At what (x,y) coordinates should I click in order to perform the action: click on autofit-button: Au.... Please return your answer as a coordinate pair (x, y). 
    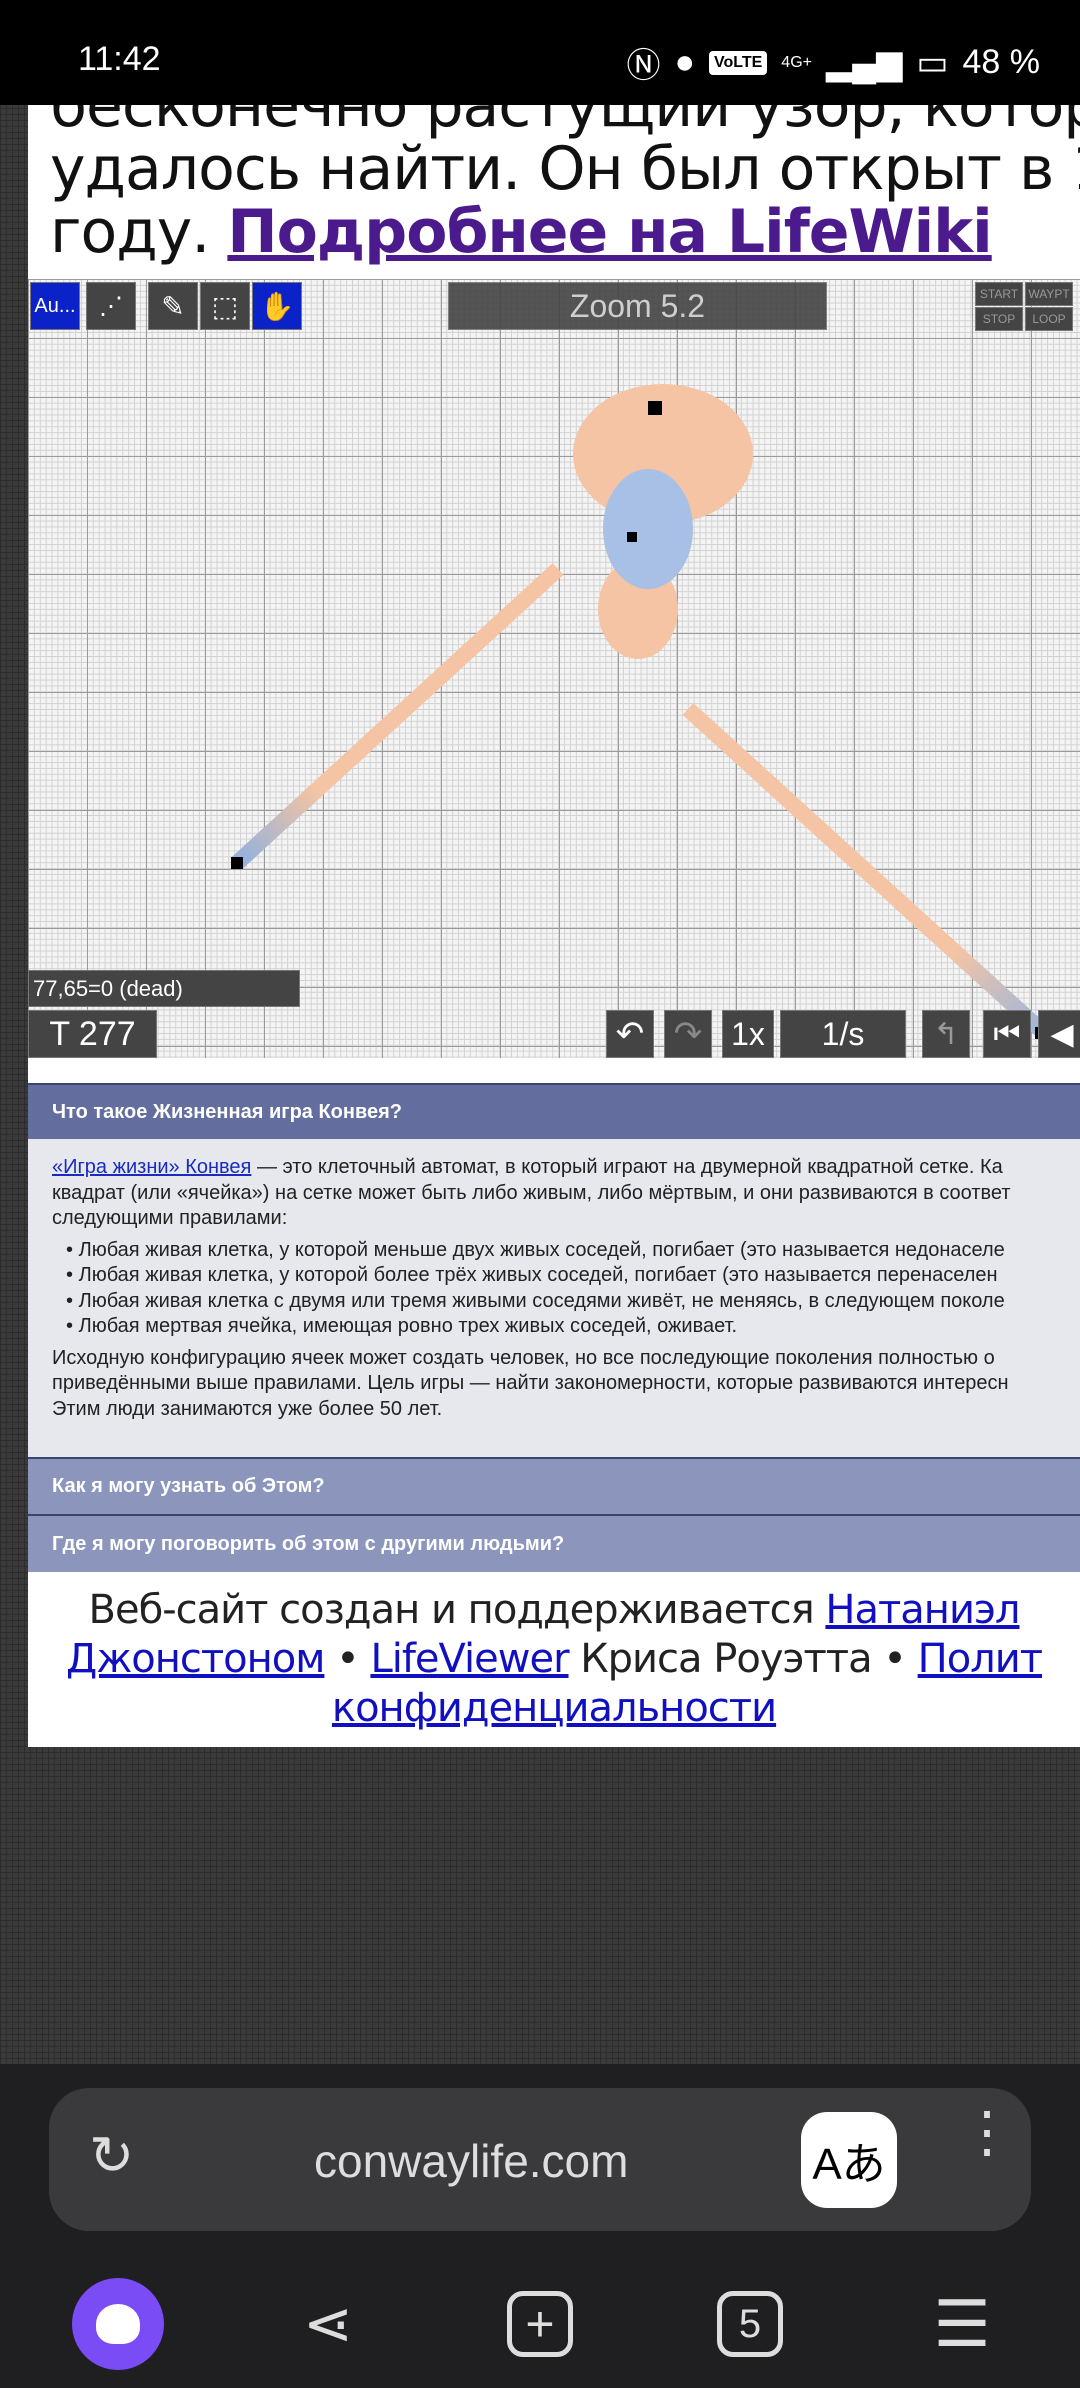
    Looking at the image, I should click on (55, 306).